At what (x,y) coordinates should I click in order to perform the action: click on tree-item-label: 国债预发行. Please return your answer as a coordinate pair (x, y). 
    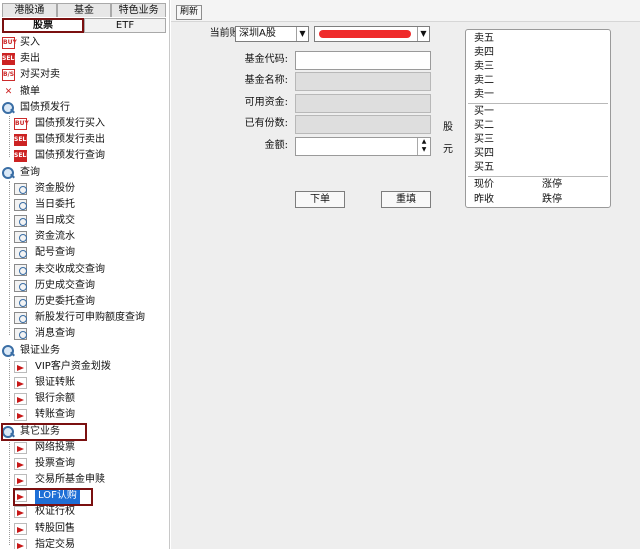
    Looking at the image, I should click on (45, 107).